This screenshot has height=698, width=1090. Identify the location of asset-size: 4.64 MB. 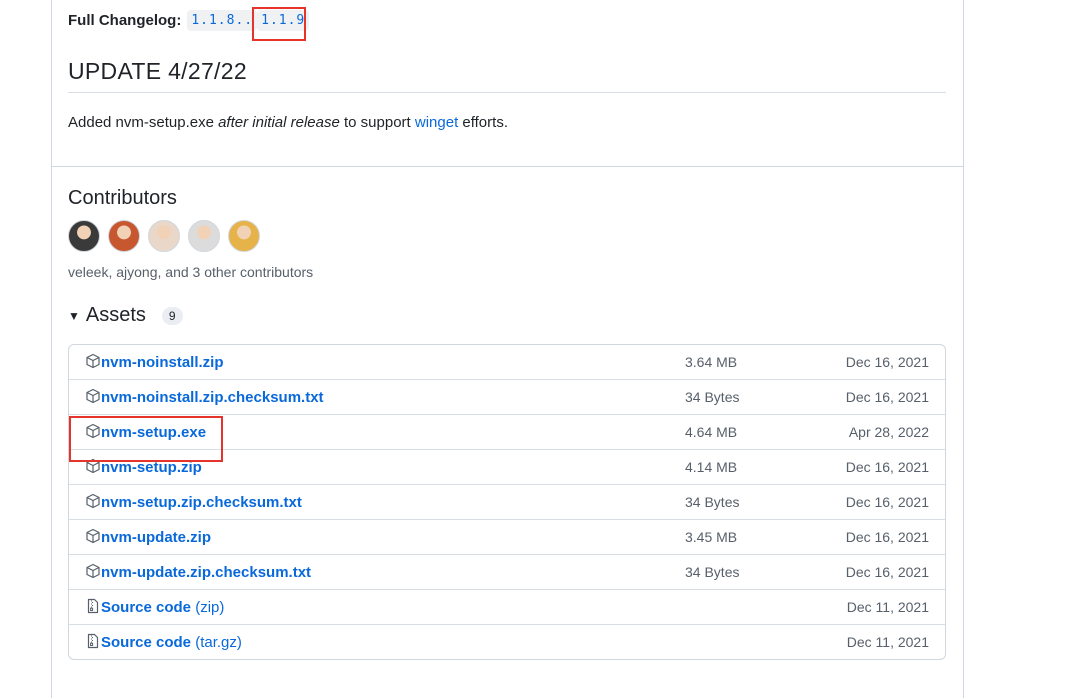
(711, 432).